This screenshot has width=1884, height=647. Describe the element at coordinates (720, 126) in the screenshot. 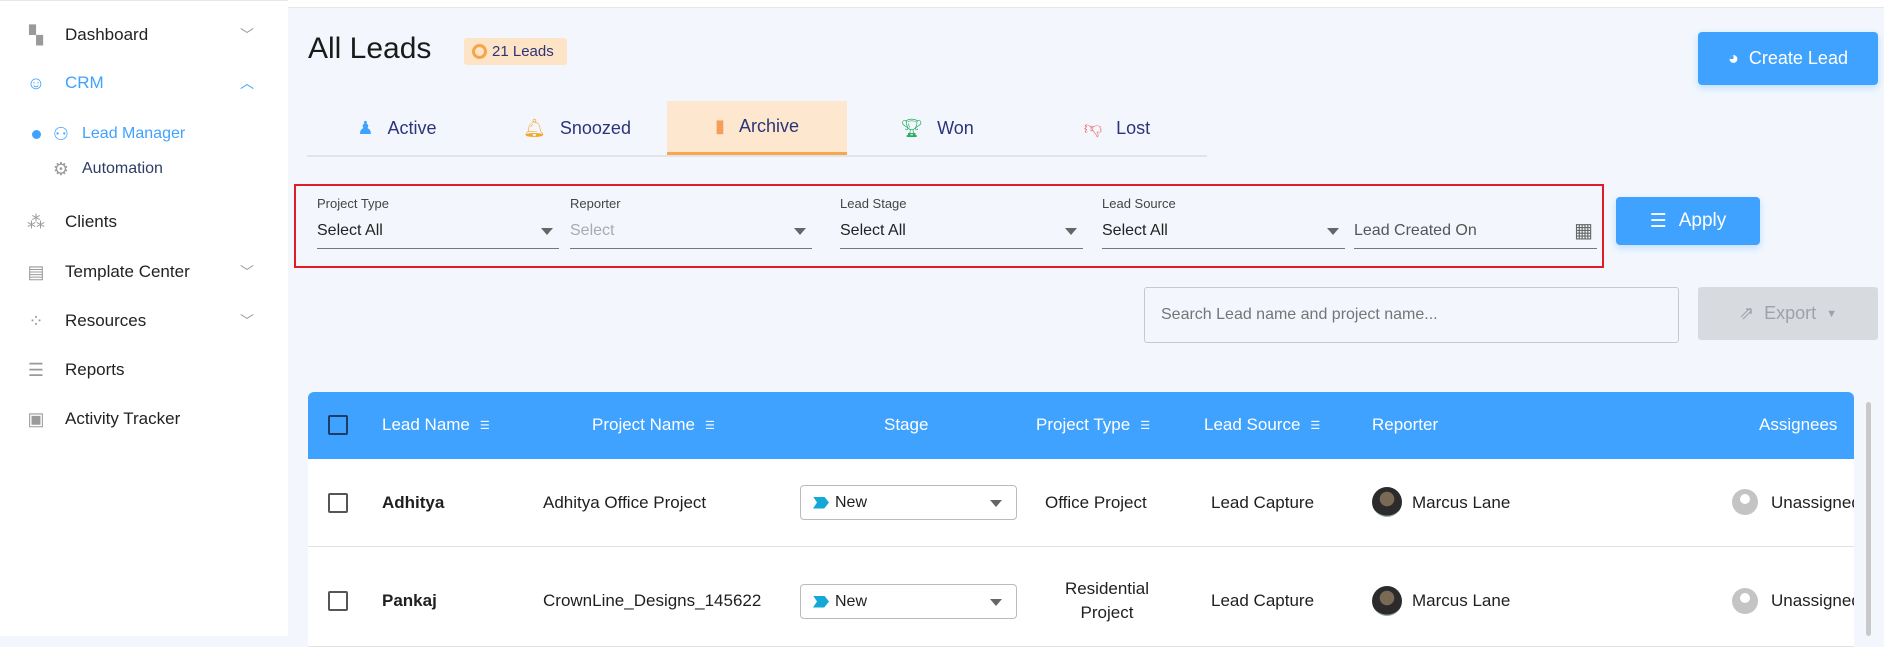

I see `trash-icon: ▮` at that location.